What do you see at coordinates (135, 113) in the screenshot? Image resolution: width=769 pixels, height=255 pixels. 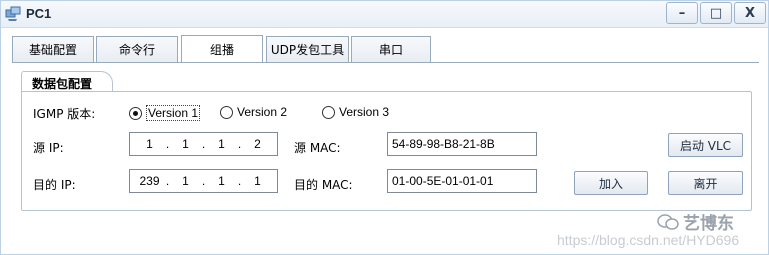 I see `radio-selected-icon` at bounding box center [135, 113].